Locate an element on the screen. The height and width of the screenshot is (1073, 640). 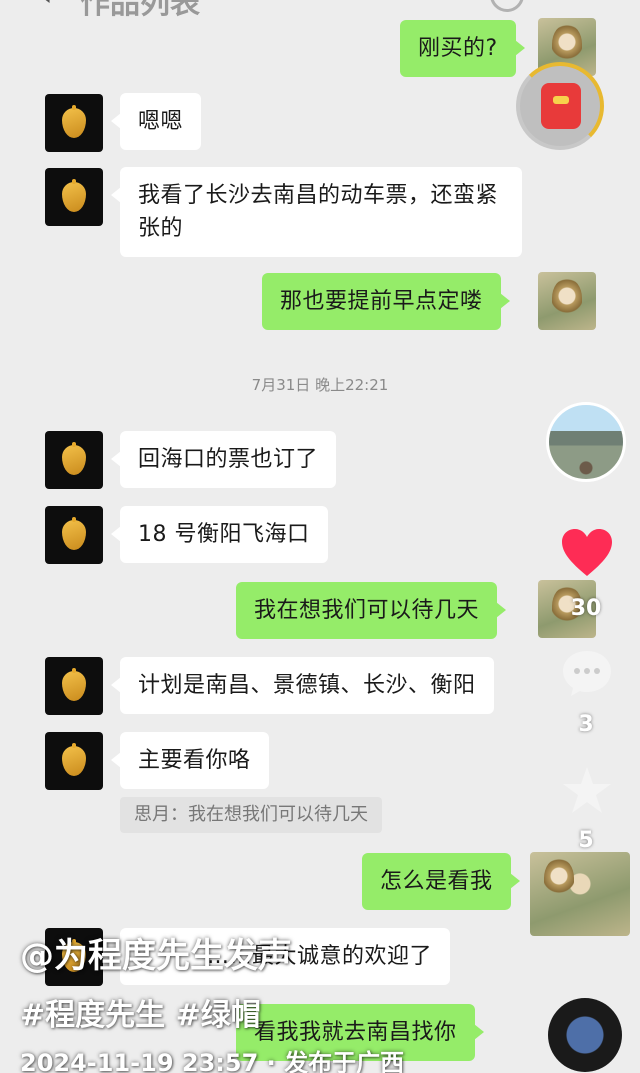
back-arrow-icon: ‹ is located at coordinates (46, 6).